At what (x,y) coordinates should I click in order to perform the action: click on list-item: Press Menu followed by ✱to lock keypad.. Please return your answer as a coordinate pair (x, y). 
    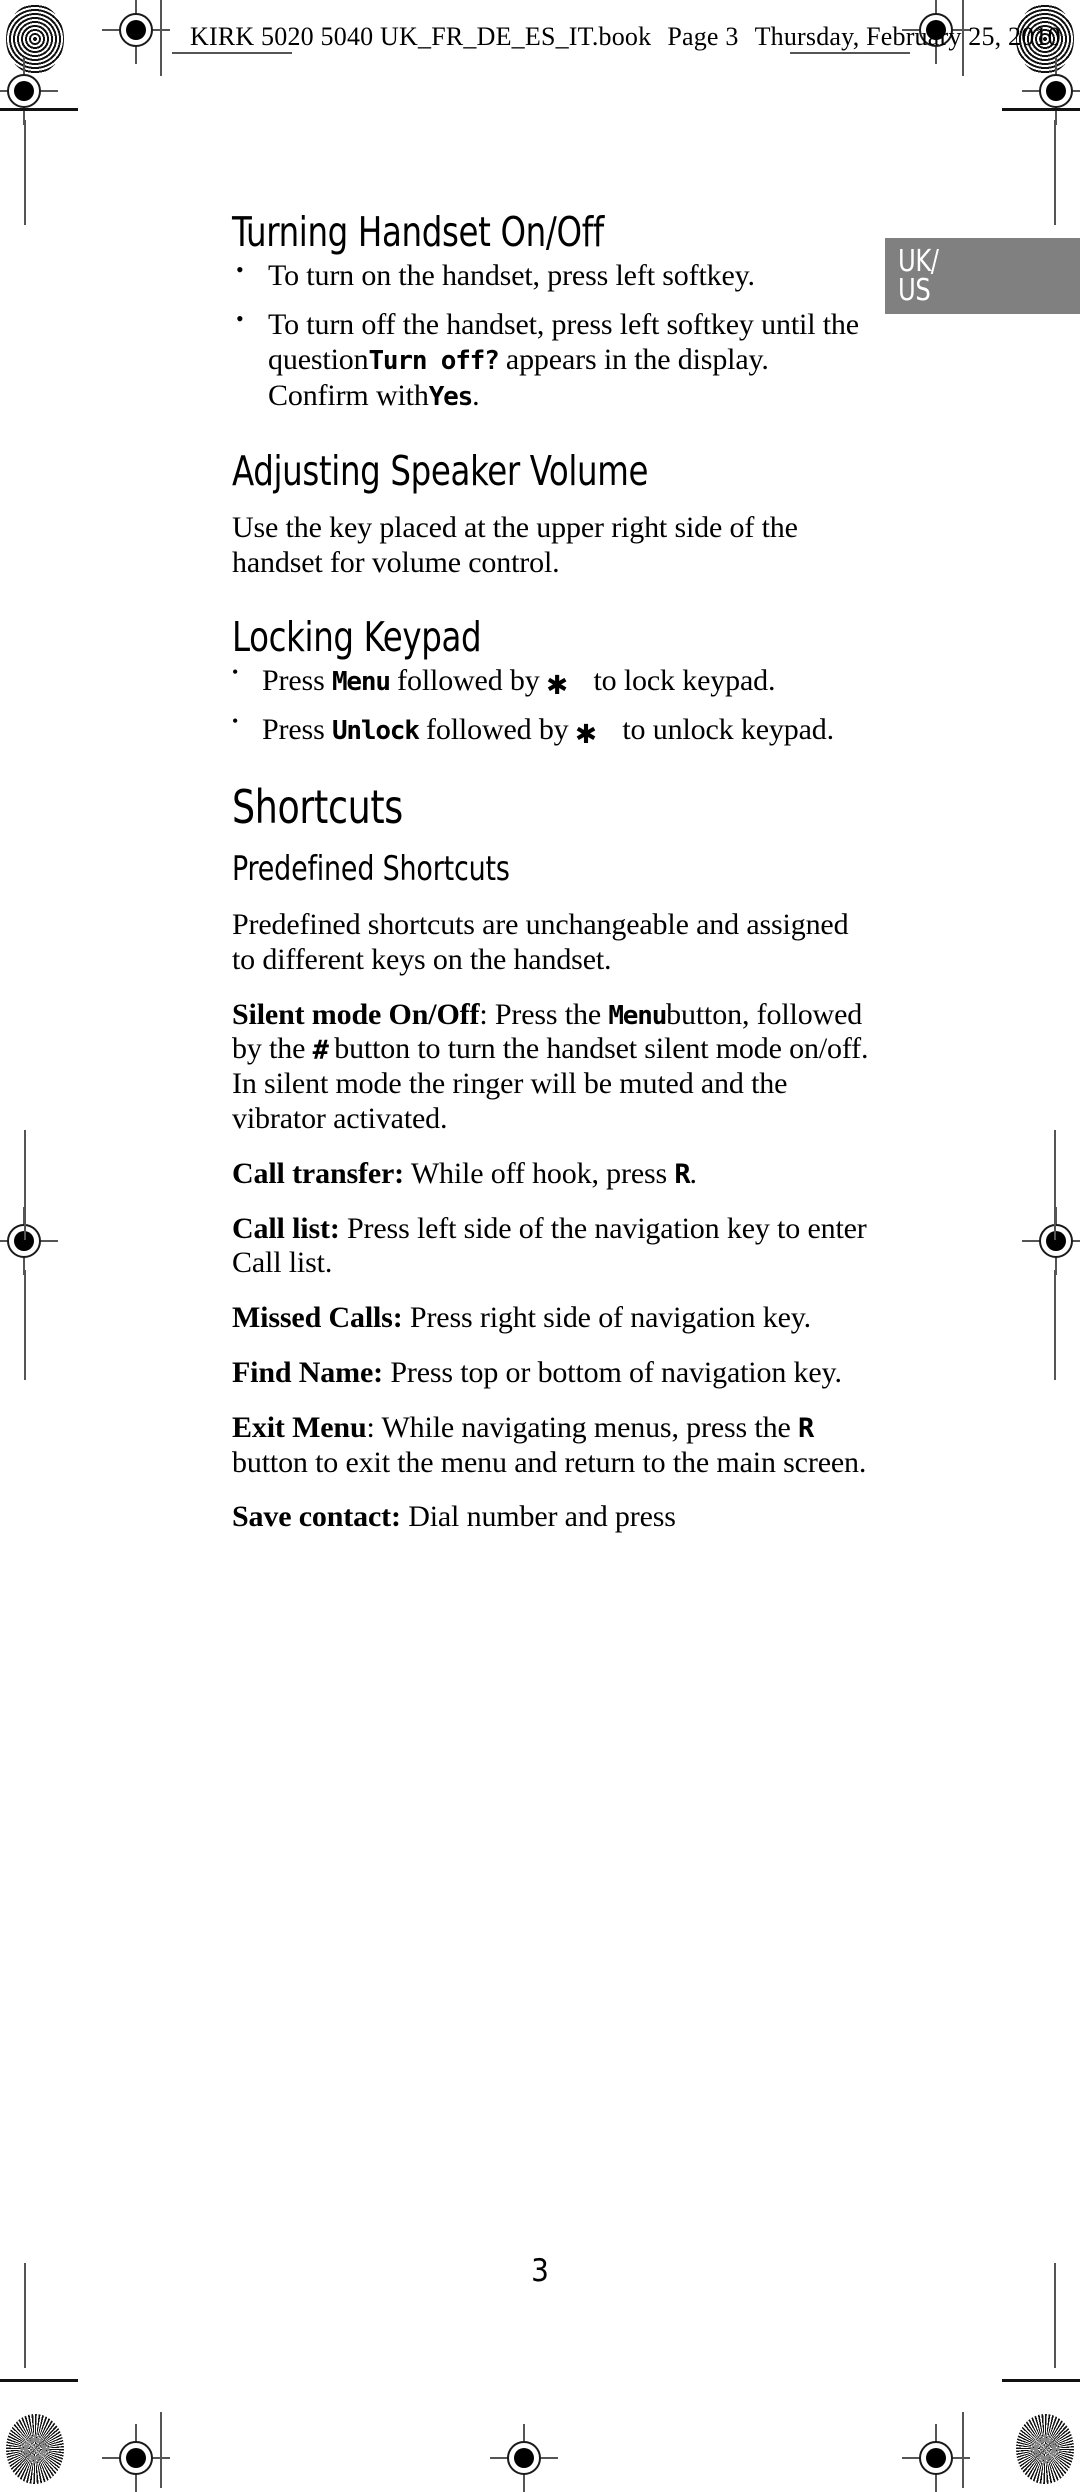
    Looking at the image, I should click on (552, 682).